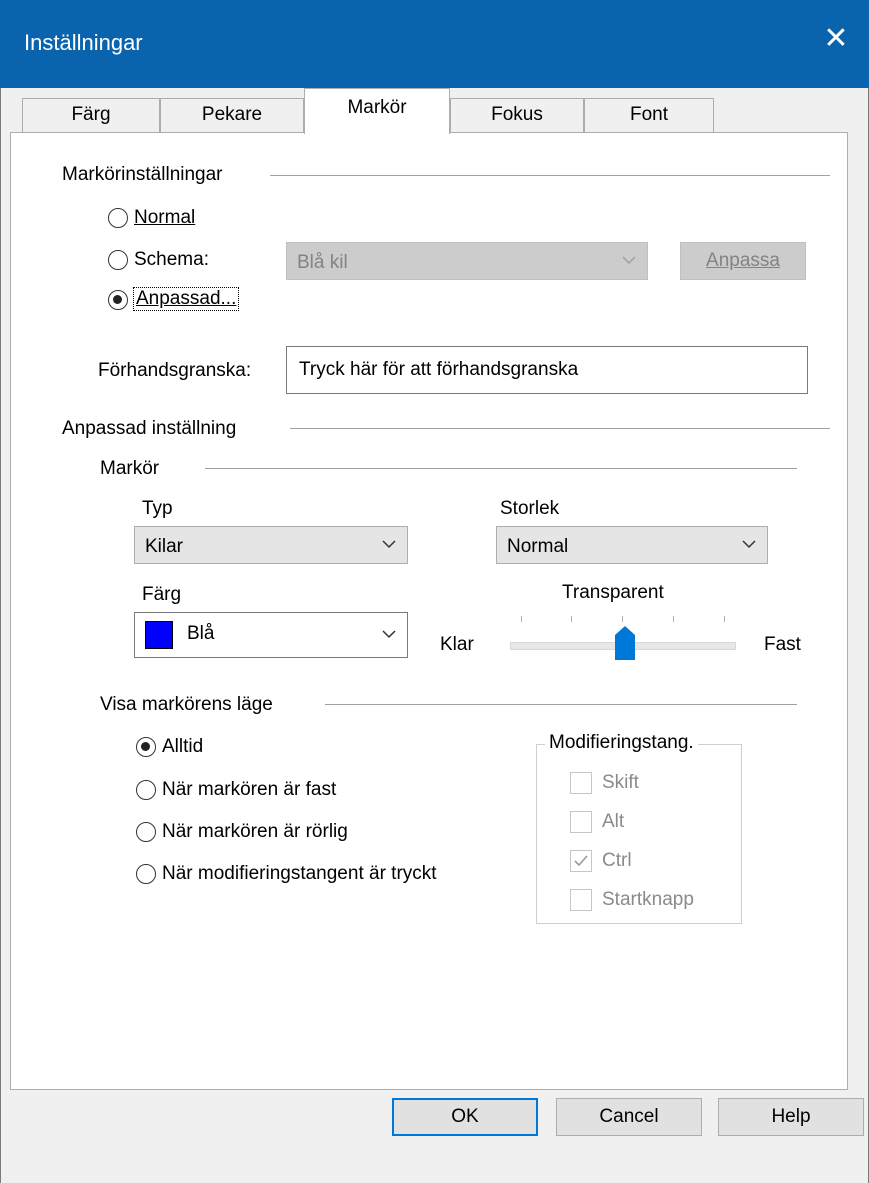 The width and height of the screenshot is (869, 1183). I want to click on checkmark-icon, so click(581, 861).